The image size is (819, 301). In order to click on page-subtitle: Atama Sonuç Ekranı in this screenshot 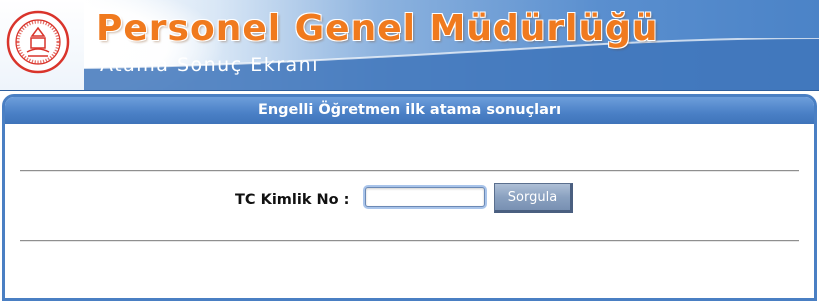, I will do `click(209, 65)`.